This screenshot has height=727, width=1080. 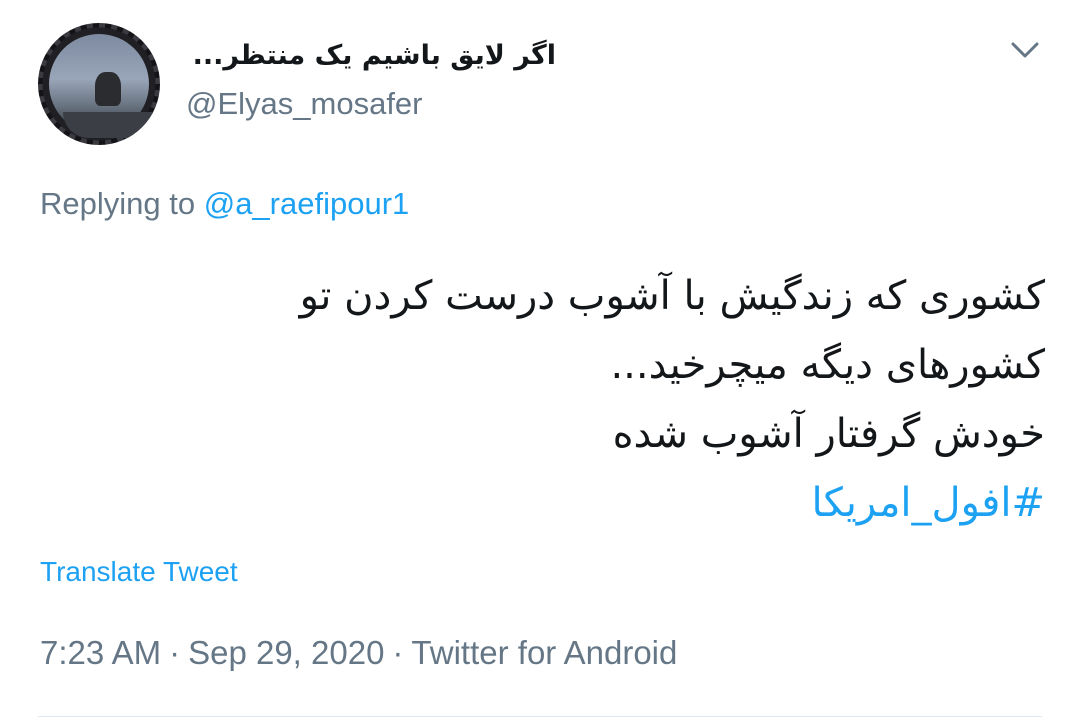 I want to click on reply-mention-link: @a_raefipour1, so click(x=307, y=203).